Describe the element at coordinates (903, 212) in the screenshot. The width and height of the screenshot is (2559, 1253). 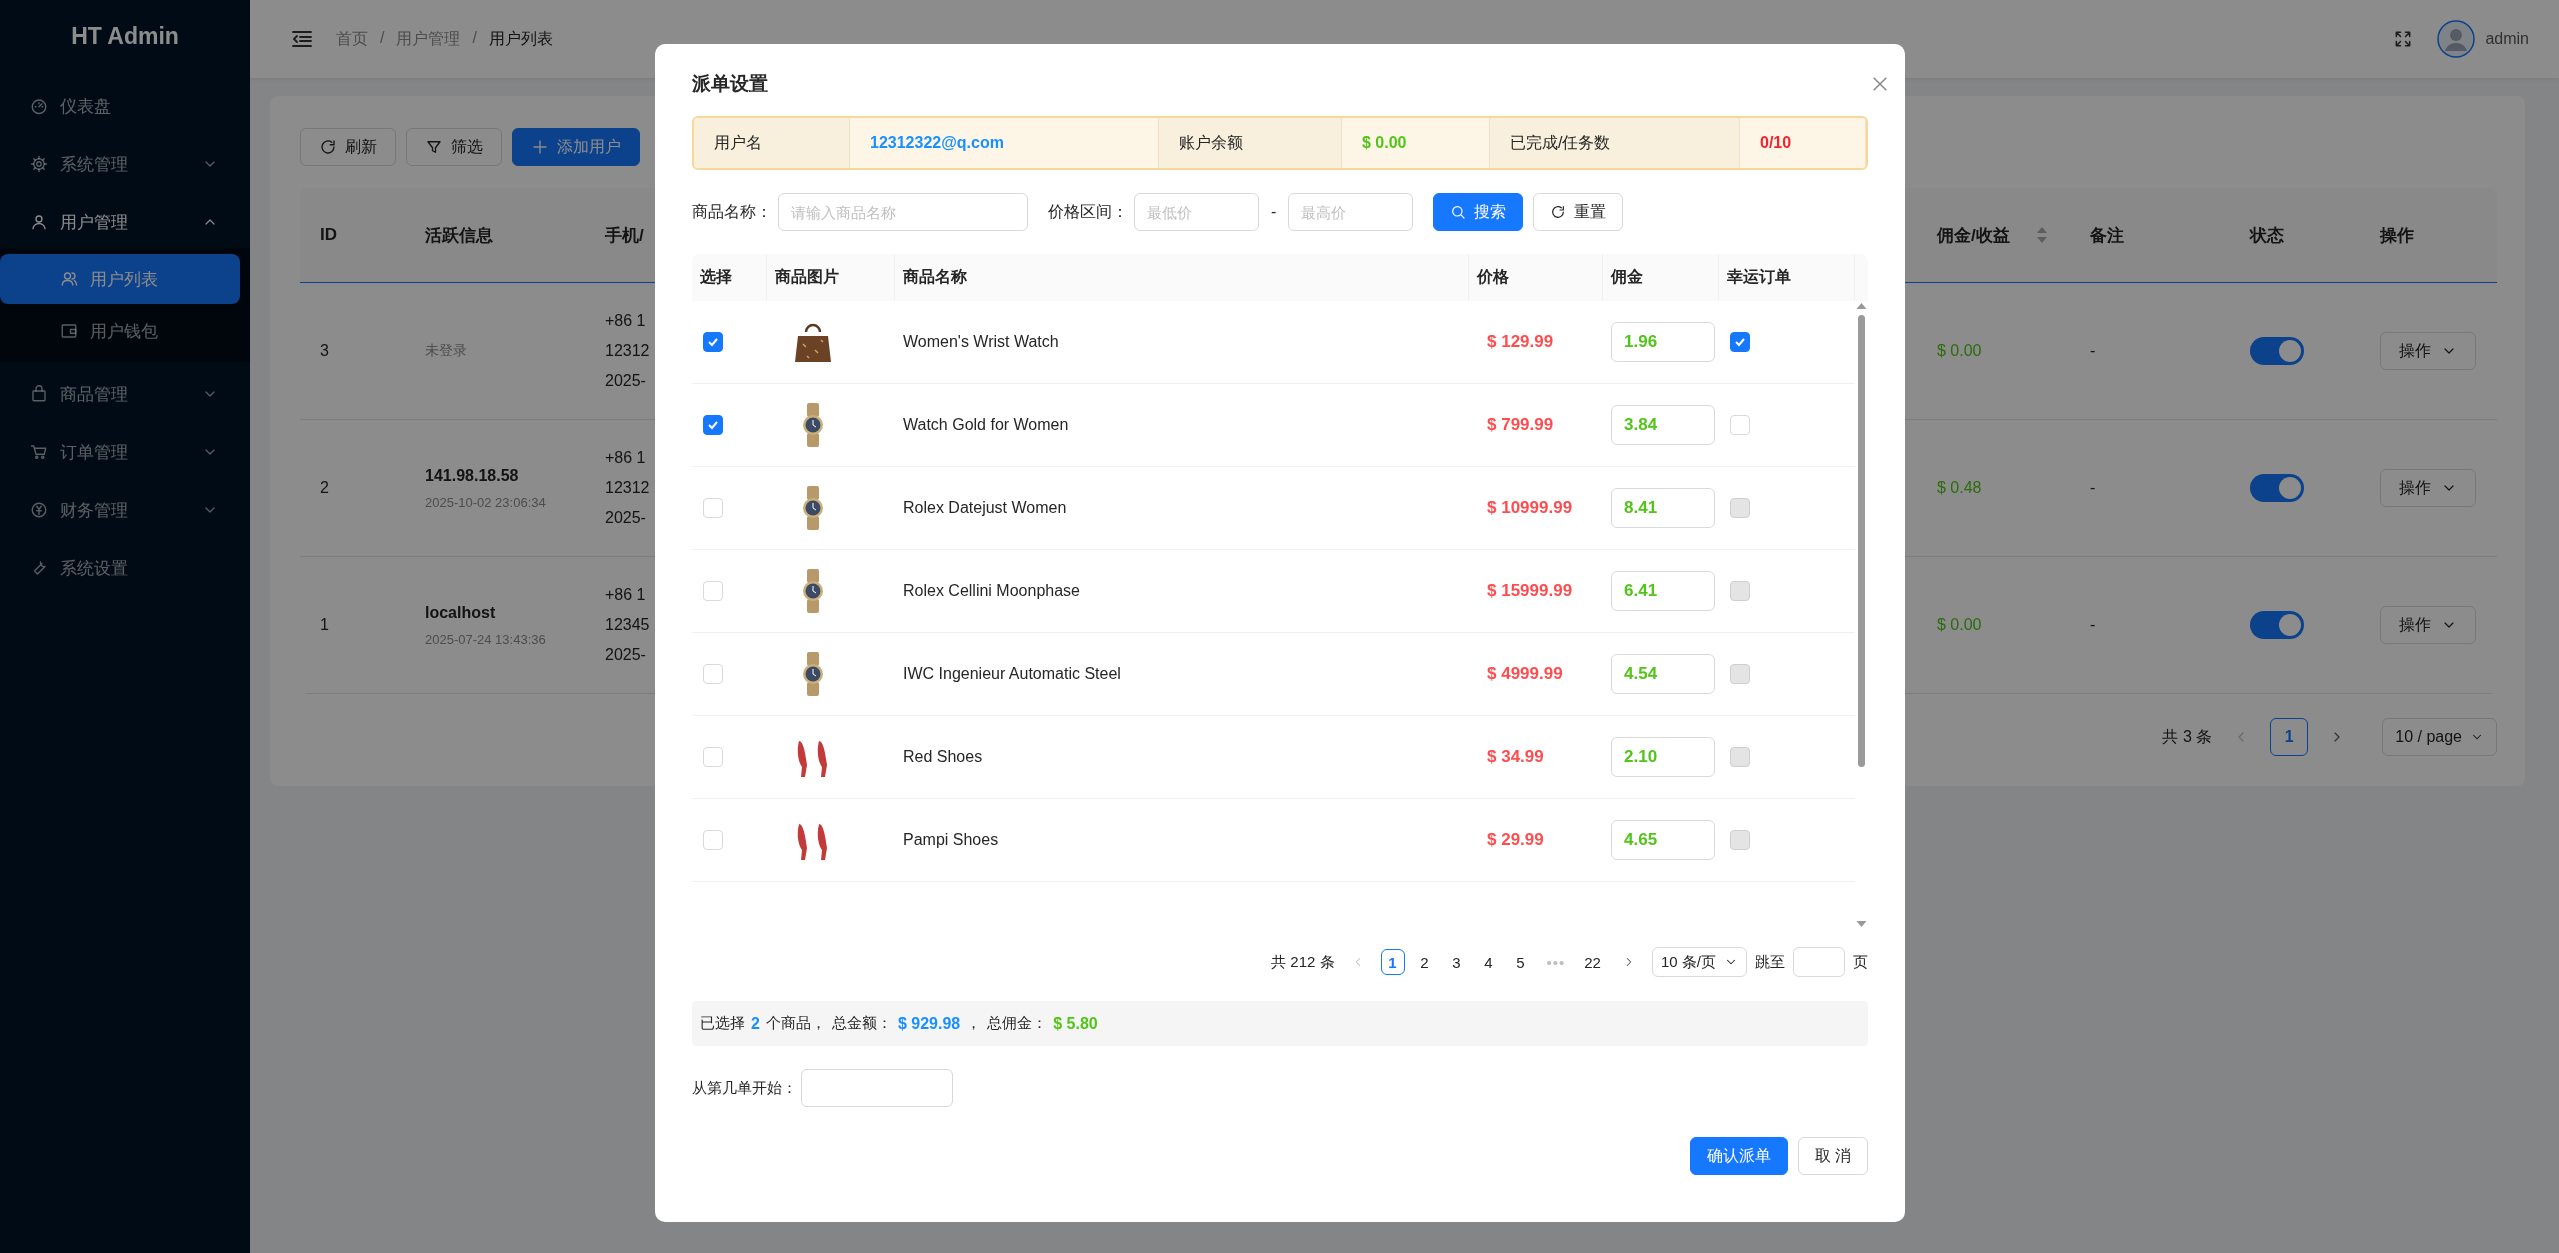
I see `product-name-field: 请输入商品名称` at that location.